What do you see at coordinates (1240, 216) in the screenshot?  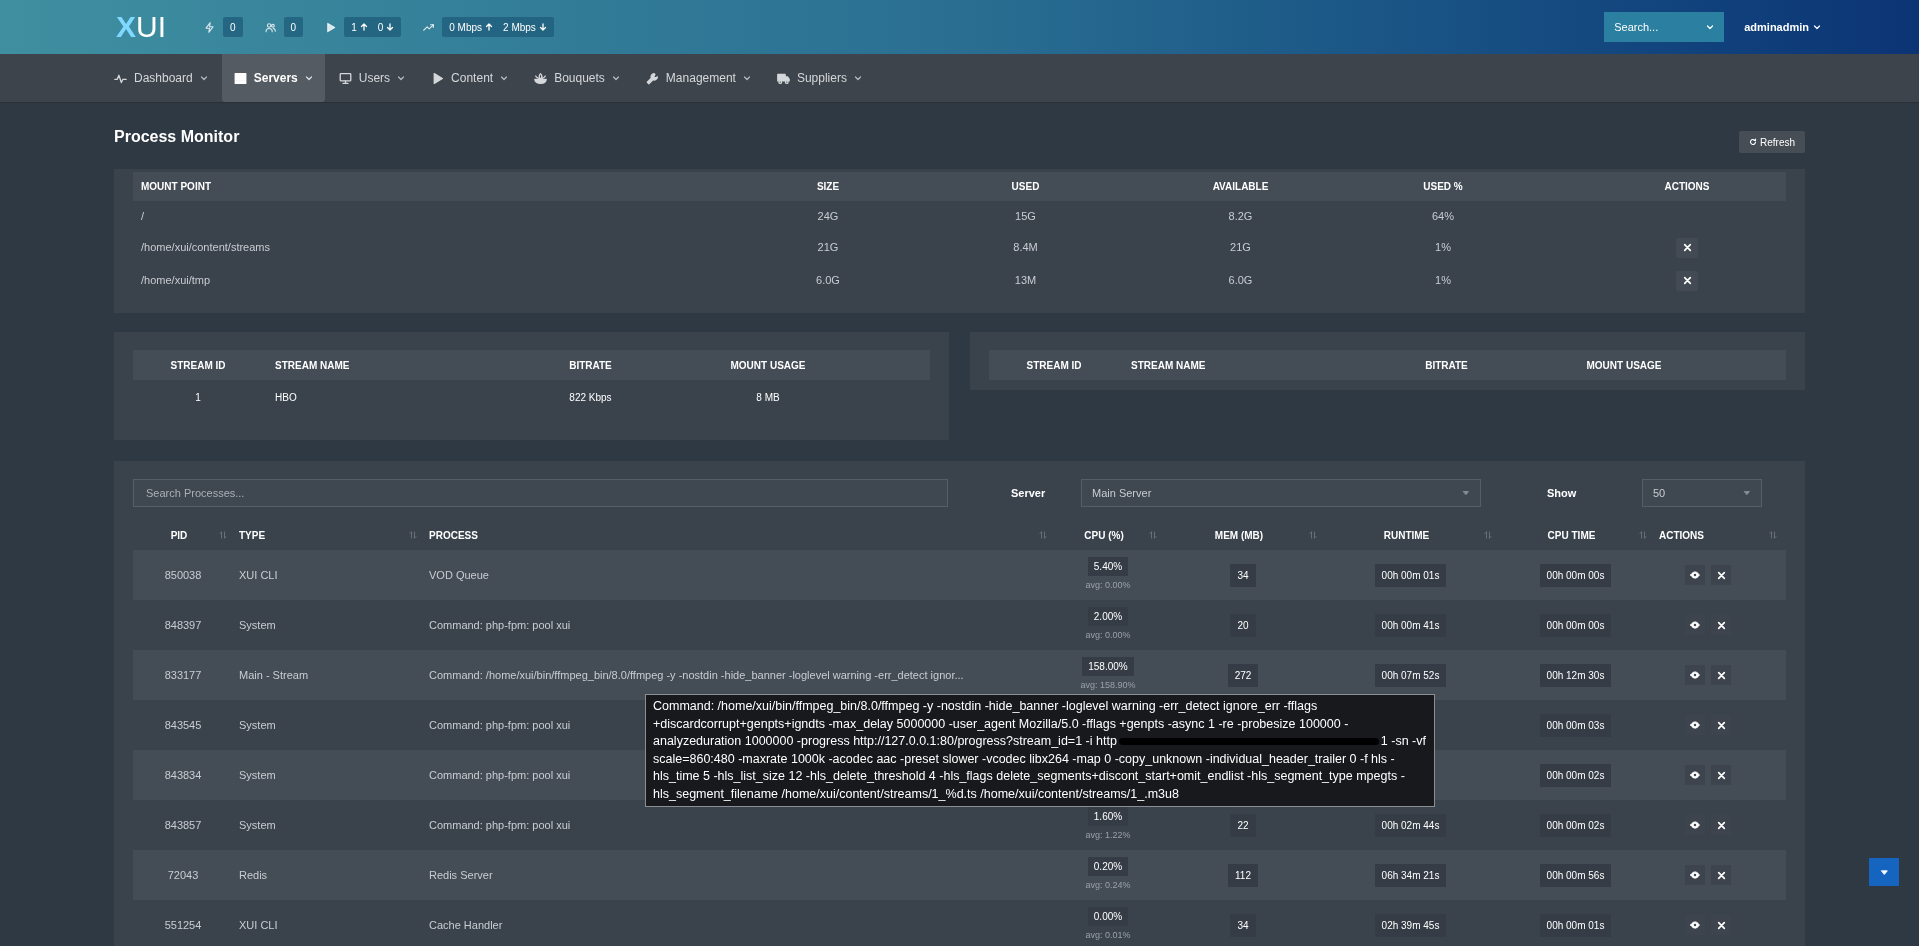 I see `table-cell-text: 8.2G` at bounding box center [1240, 216].